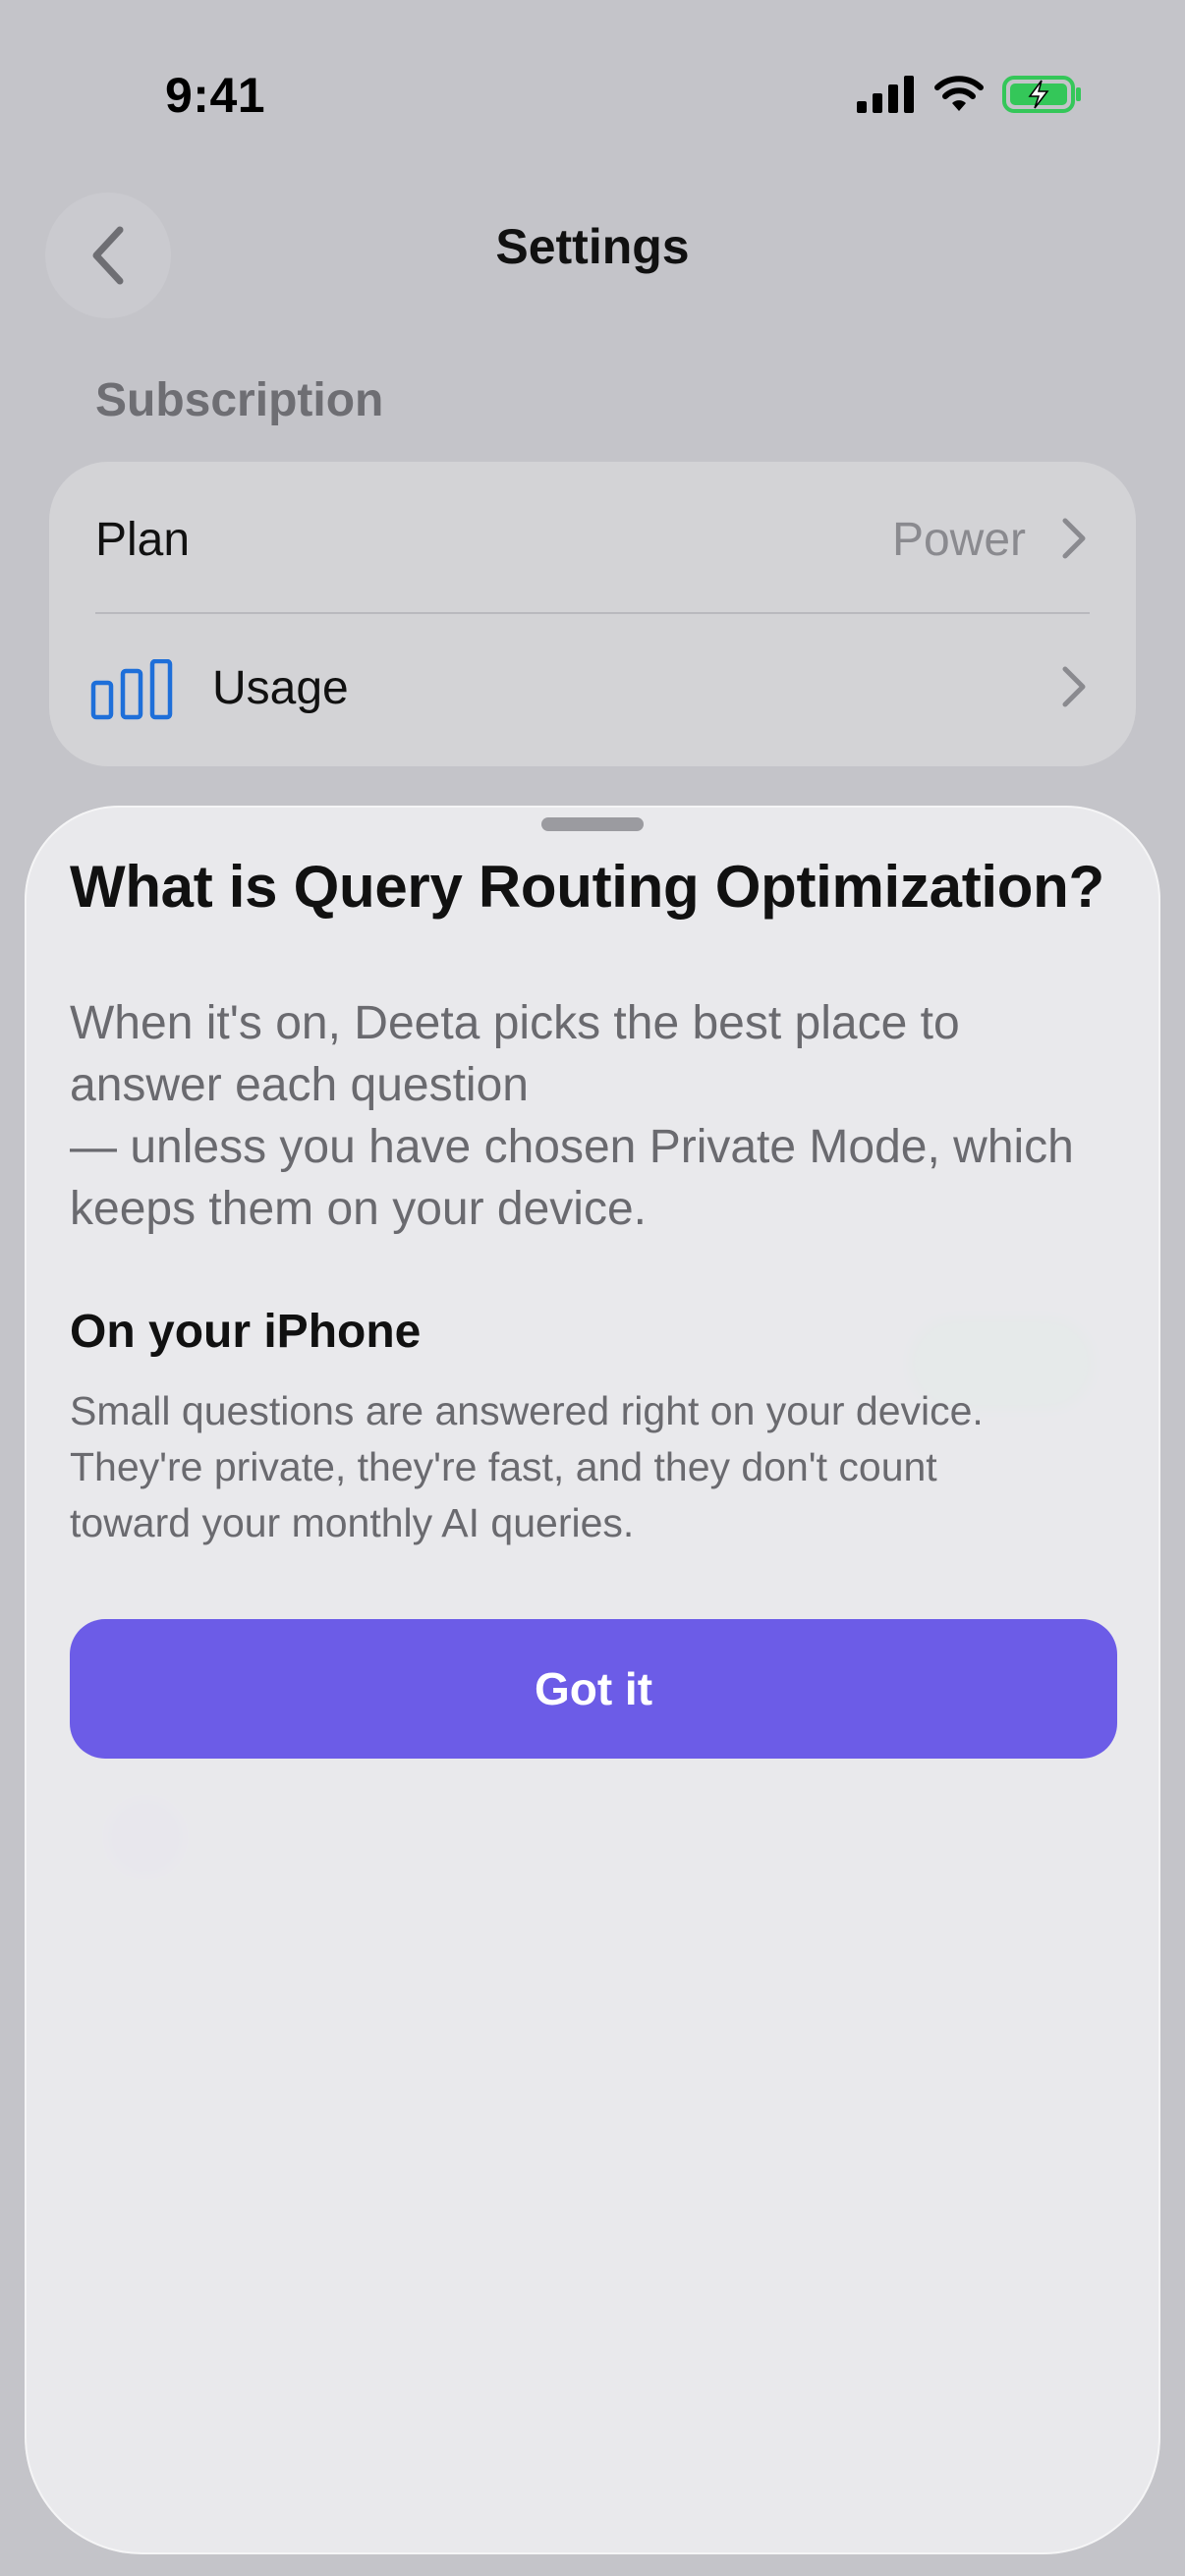 Image resolution: width=1185 pixels, height=2576 pixels. What do you see at coordinates (592, 246) in the screenshot?
I see `page-title: Settings` at bounding box center [592, 246].